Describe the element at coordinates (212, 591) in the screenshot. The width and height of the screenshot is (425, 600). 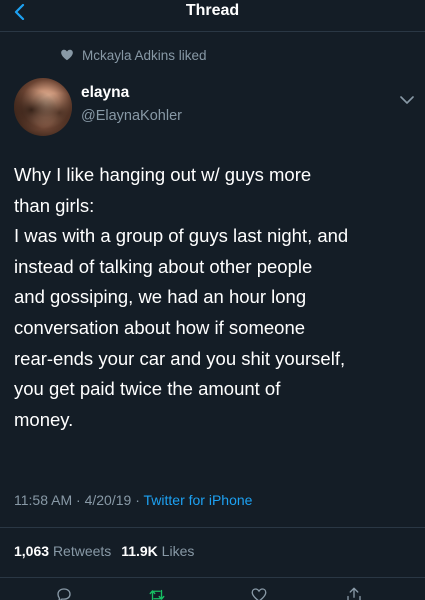
I see `tweet-action-bar` at that location.